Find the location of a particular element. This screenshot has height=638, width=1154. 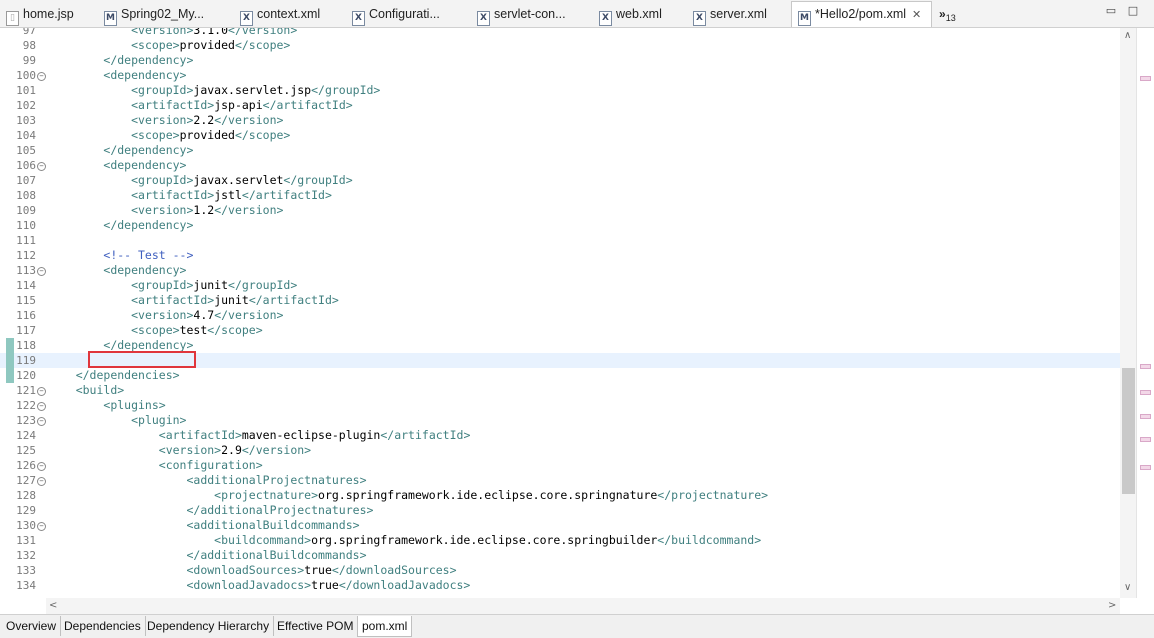

maximize-icon: □ is located at coordinates (1133, 11).